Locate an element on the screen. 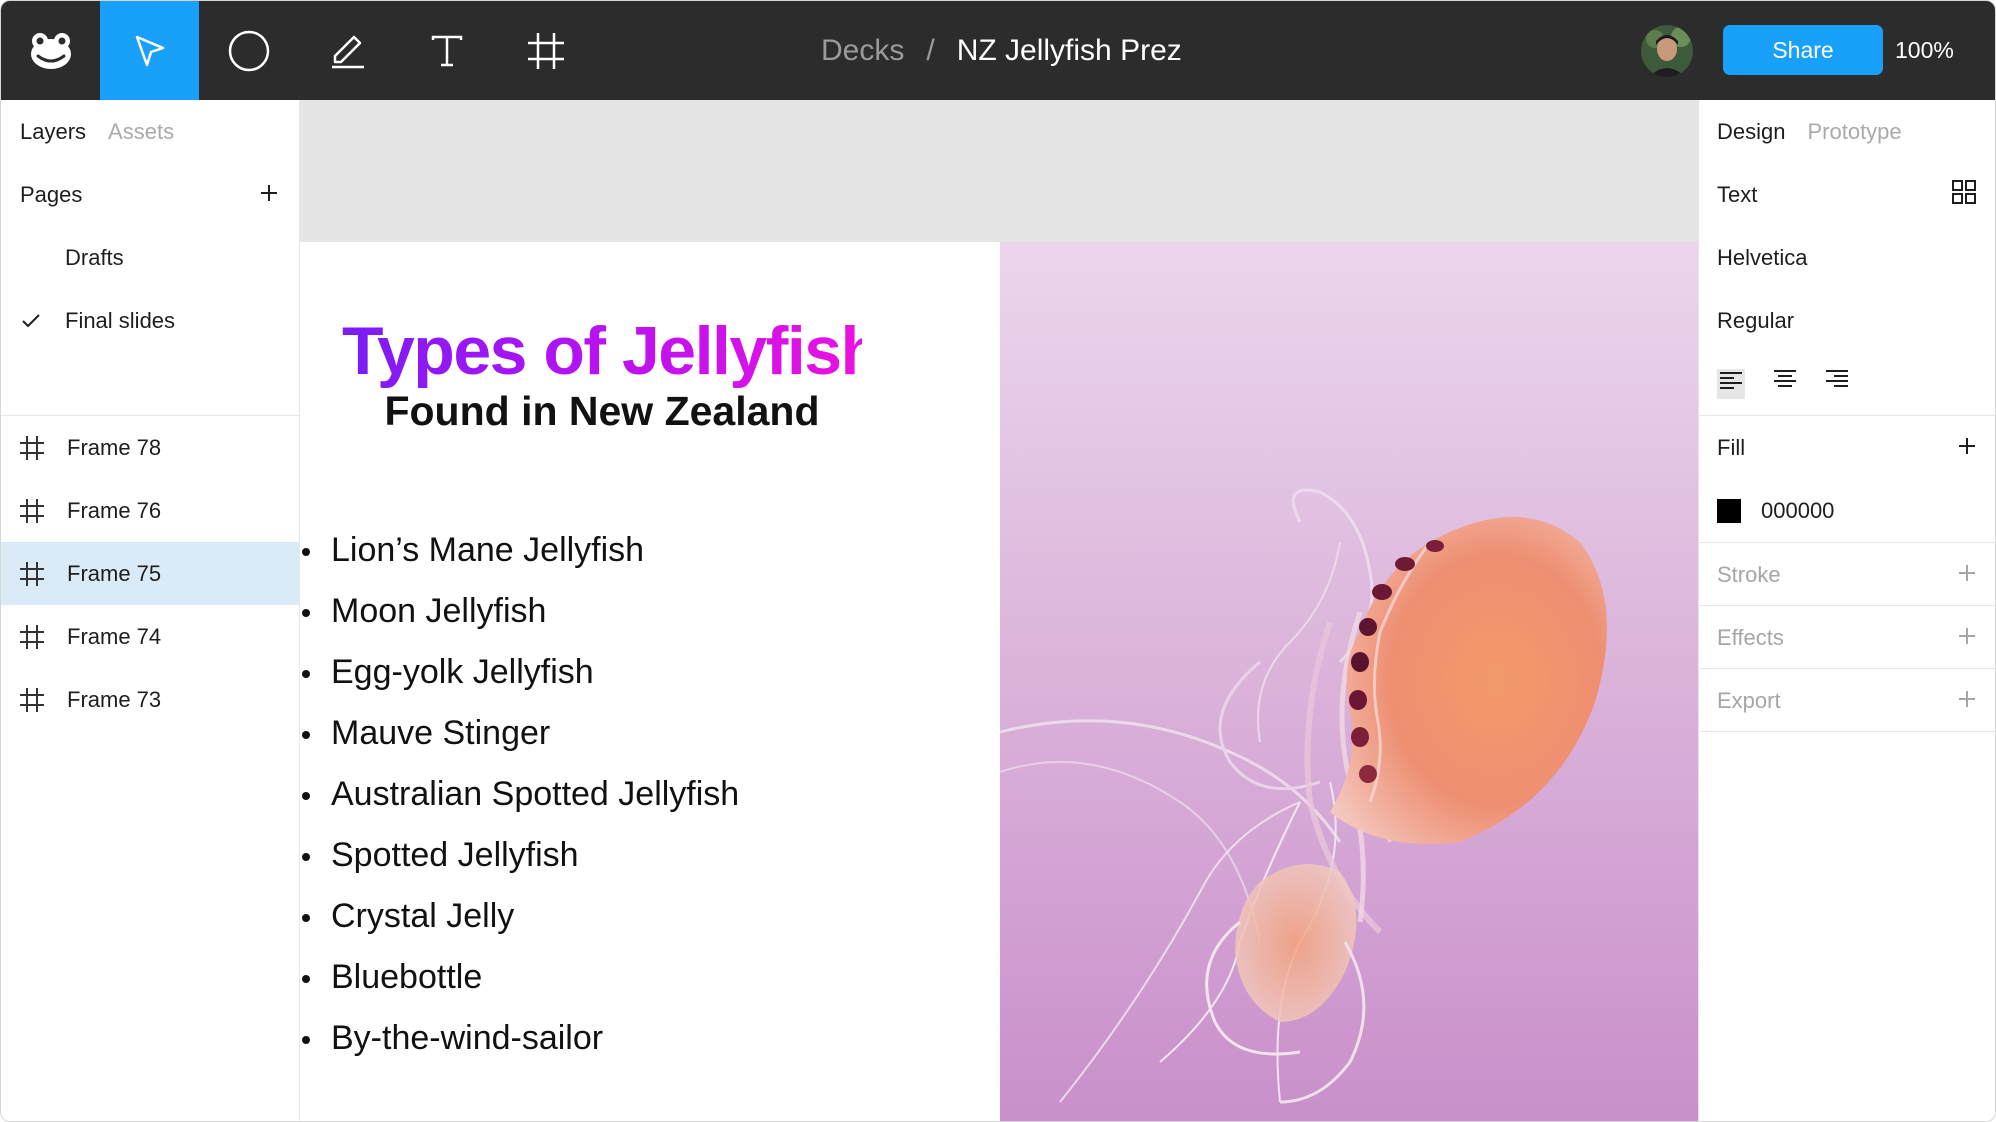 Image resolution: width=1996 pixels, height=1122 pixels. fill-color-swatch is located at coordinates (1729, 510).